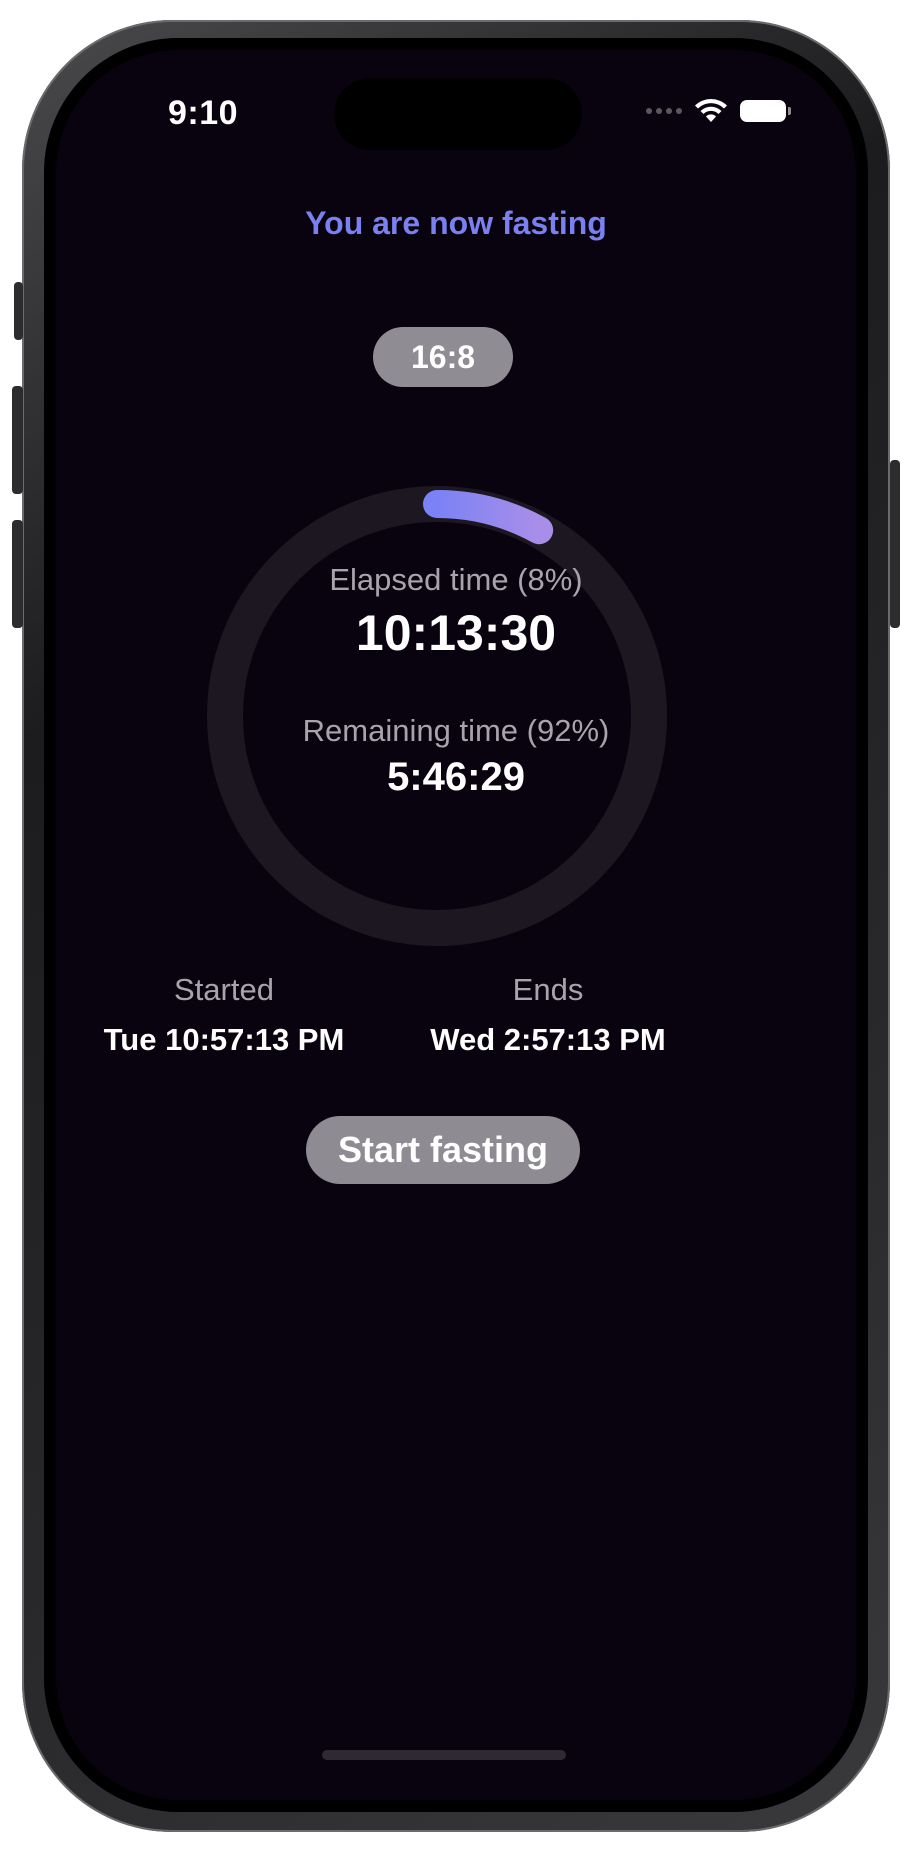 This screenshot has height=1852, width=913. Describe the element at coordinates (458, 114) in the screenshot. I see `dynamic-island` at that location.